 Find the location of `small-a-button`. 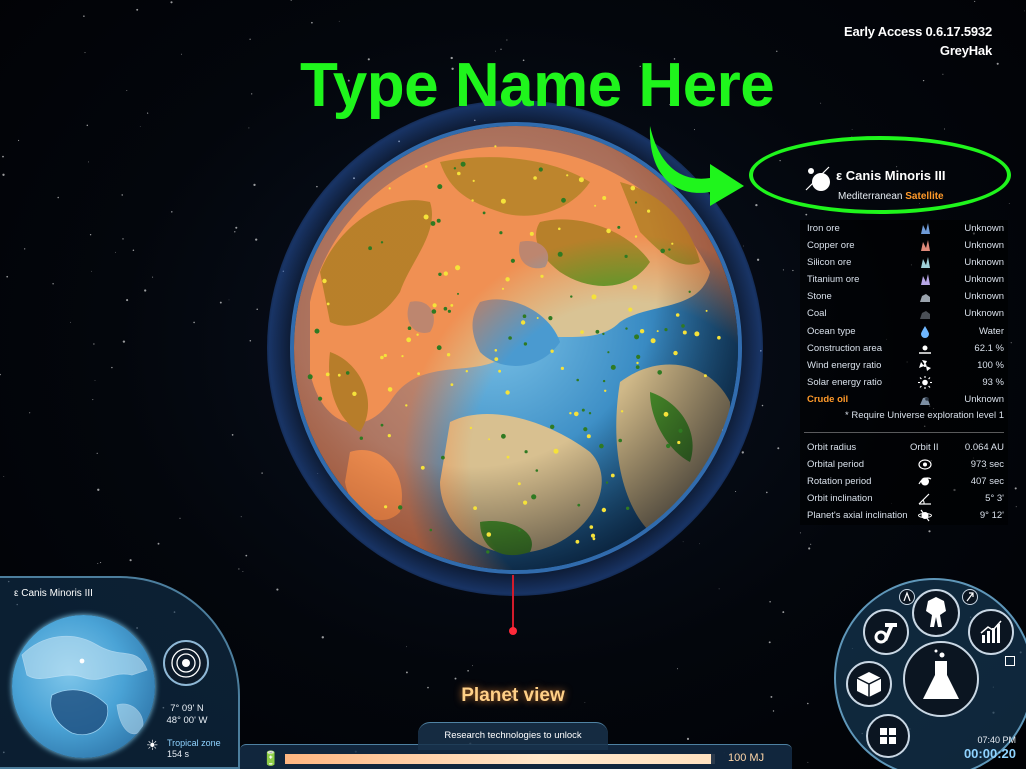

small-a-button is located at coordinates (907, 597).